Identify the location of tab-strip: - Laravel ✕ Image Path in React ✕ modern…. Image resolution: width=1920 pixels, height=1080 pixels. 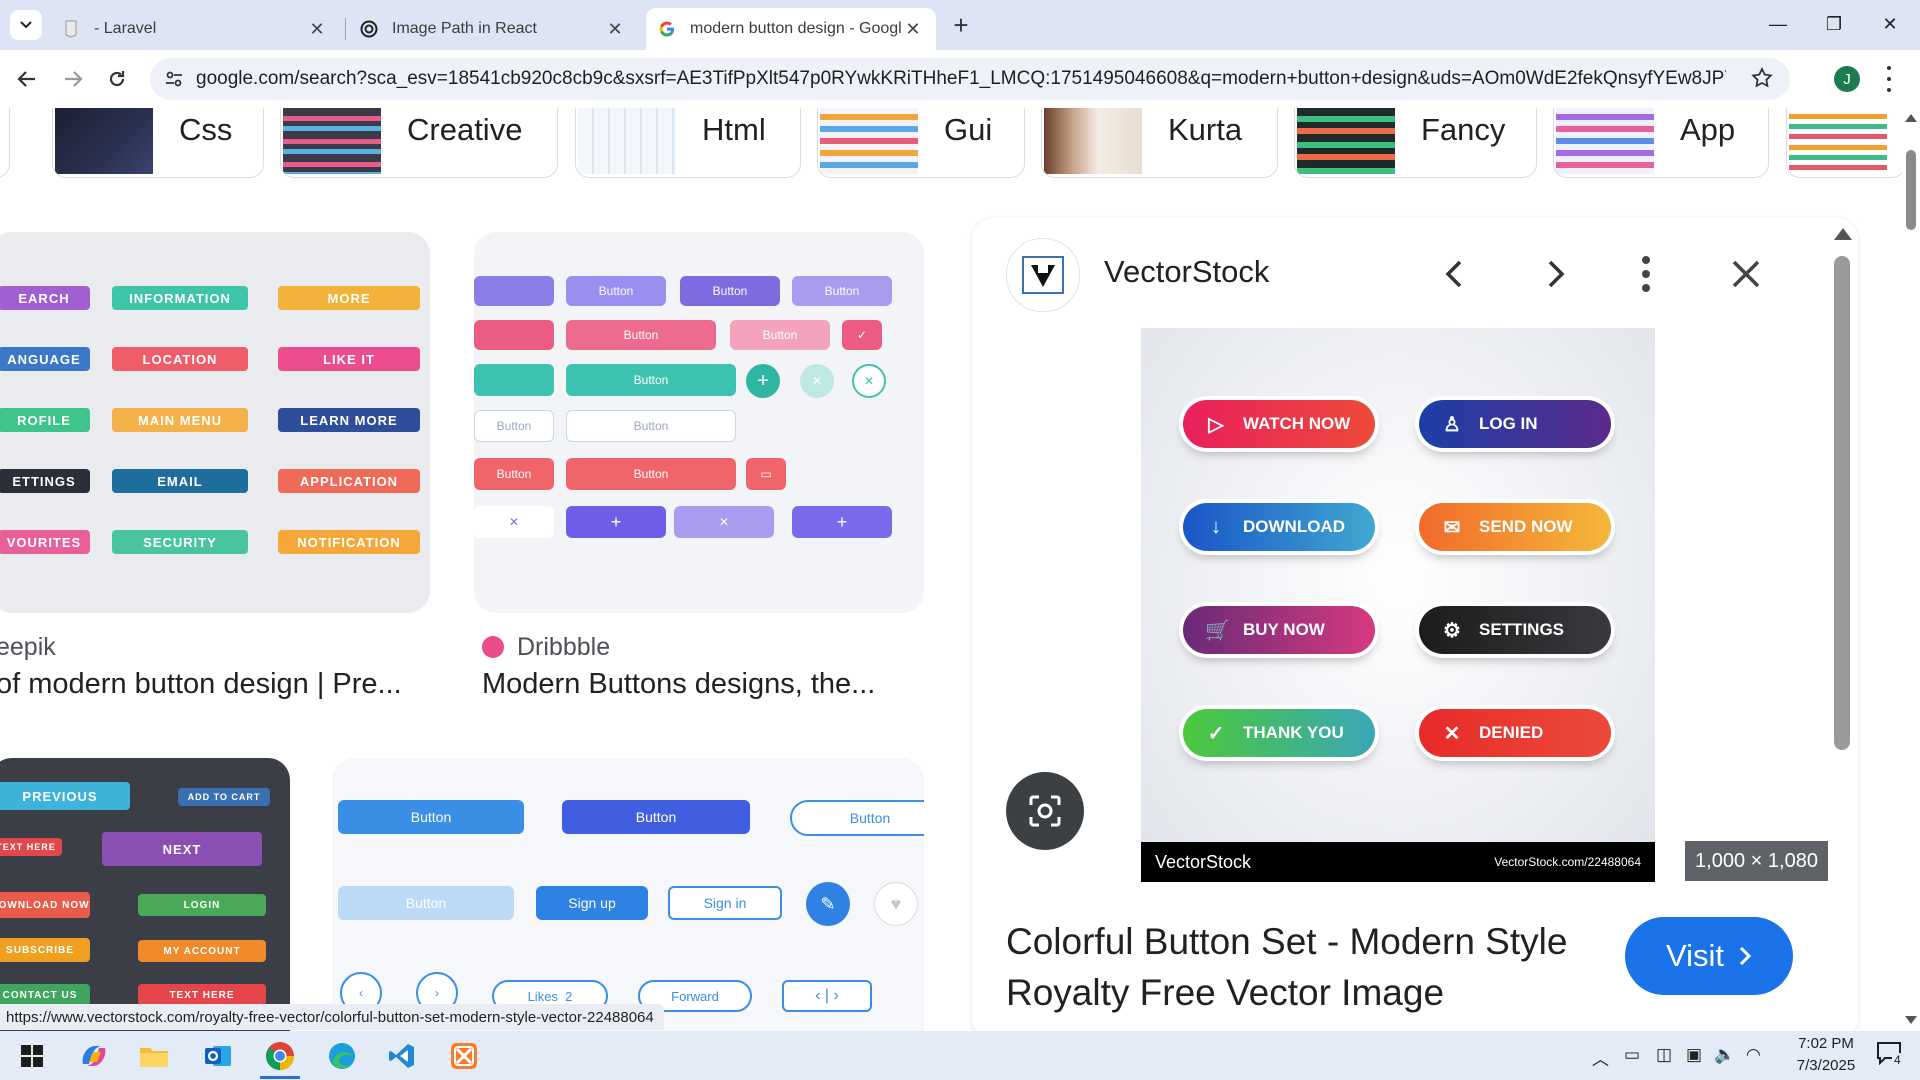
(960, 25).